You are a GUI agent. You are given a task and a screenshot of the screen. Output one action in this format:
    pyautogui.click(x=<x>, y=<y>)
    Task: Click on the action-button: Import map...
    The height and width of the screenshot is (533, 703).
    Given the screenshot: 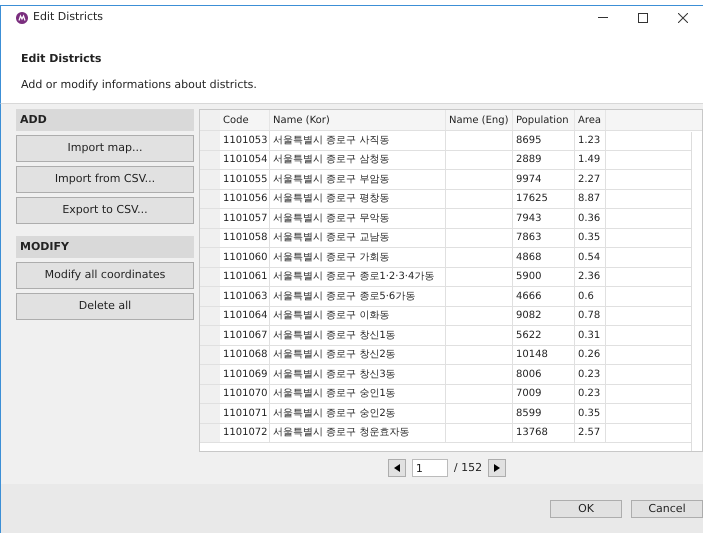 What is the action you would take?
    pyautogui.click(x=105, y=148)
    